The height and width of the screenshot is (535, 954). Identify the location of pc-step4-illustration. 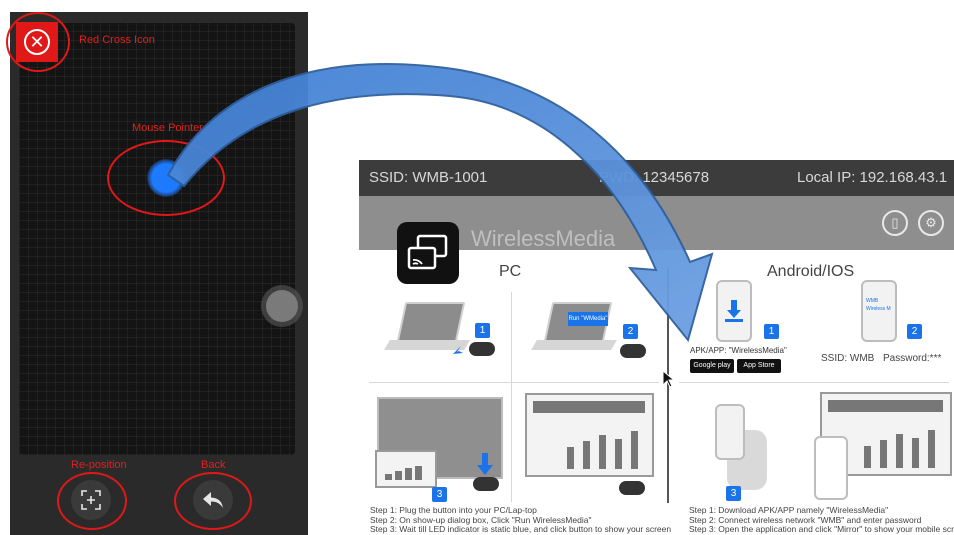
(589, 444).